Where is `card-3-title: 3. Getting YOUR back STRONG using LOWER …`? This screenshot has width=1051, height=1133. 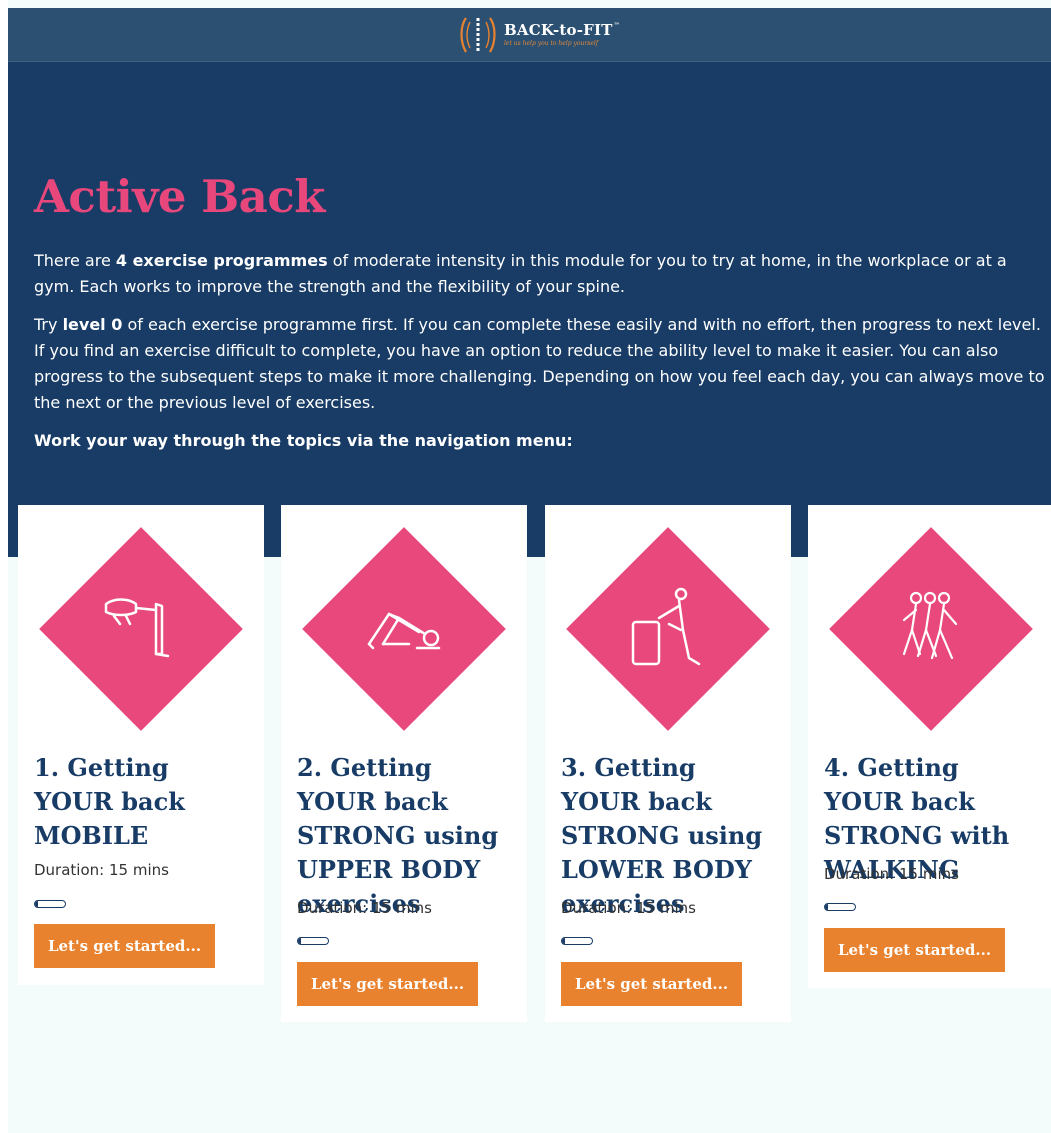 card-3-title: 3. Getting YOUR back STRONG using LOWER … is located at coordinates (662, 835).